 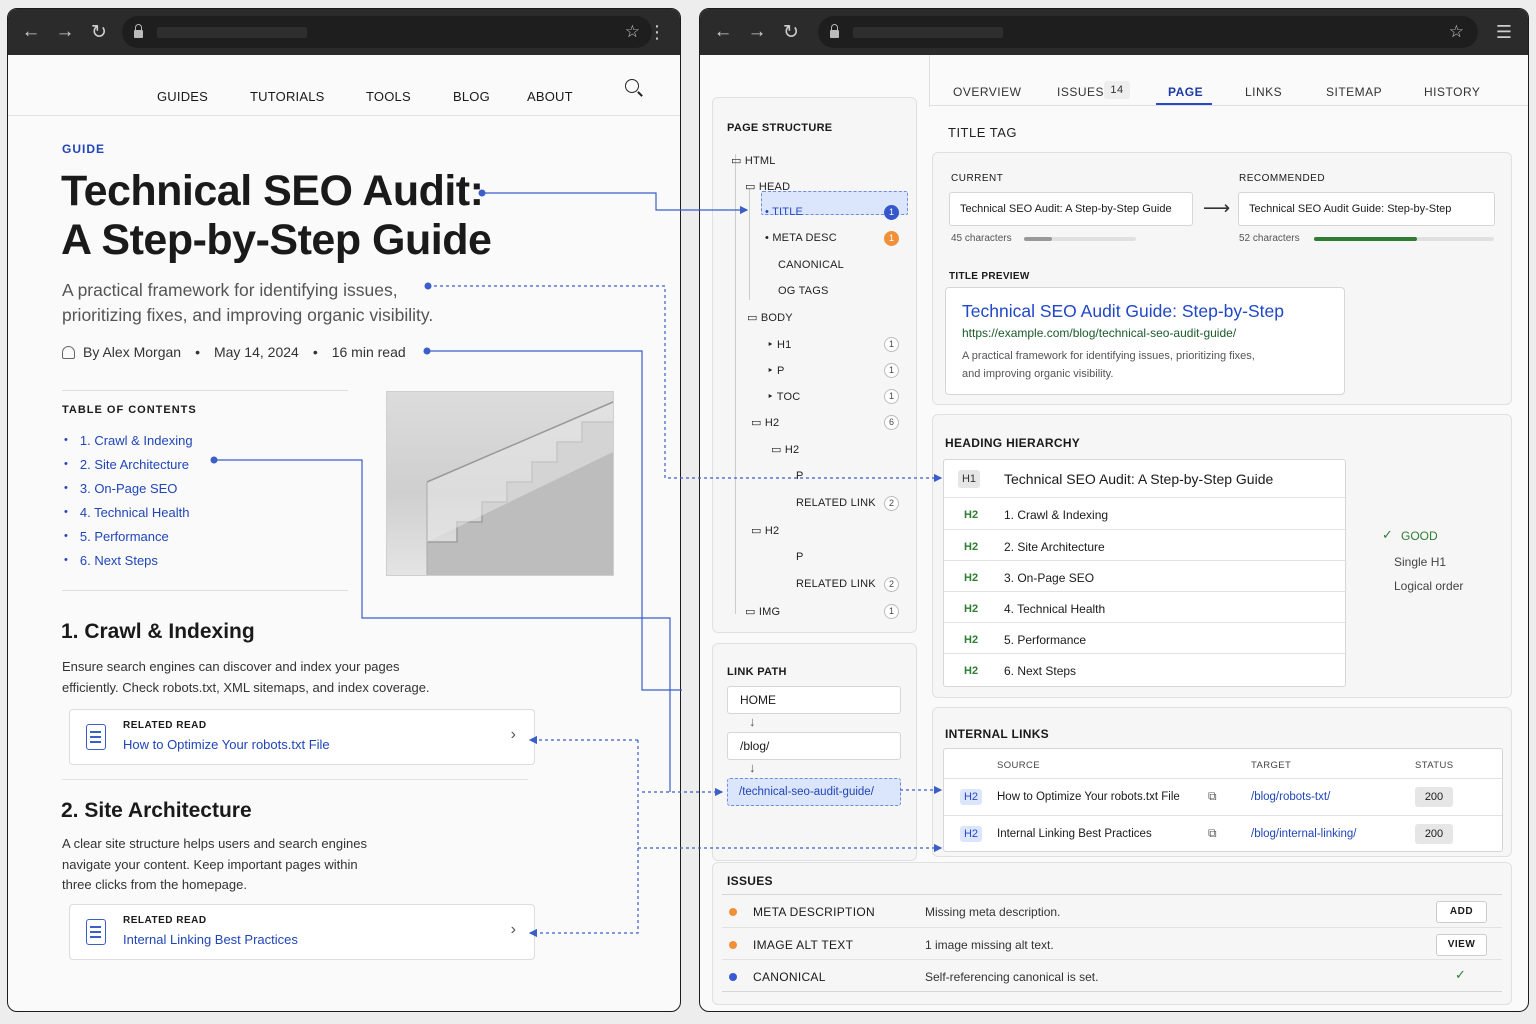 I want to click on redacted-url, so click(x=928, y=32).